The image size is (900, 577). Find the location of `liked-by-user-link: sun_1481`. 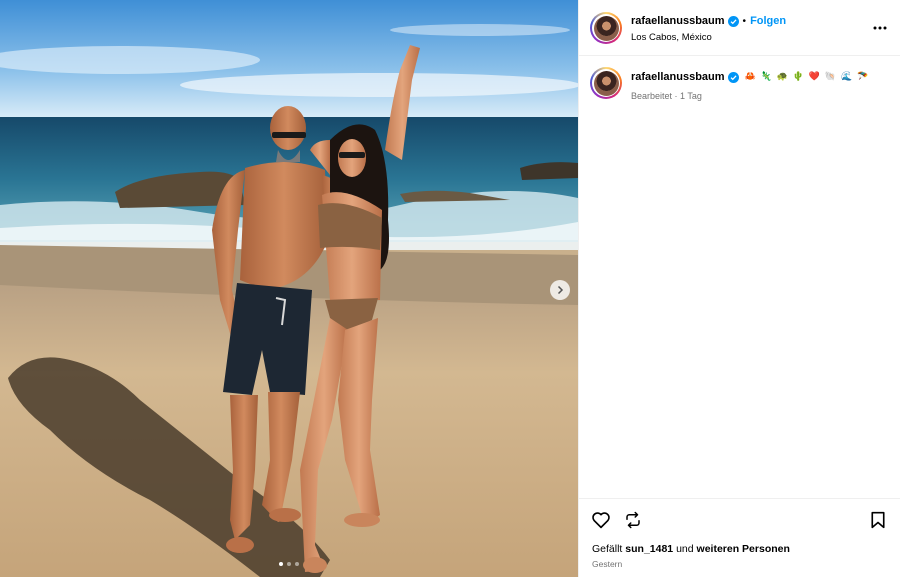

liked-by-user-link: sun_1481 is located at coordinates (649, 549).